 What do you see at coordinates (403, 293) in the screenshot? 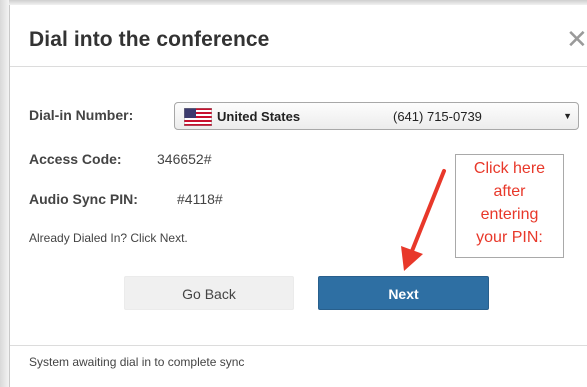
I see `next-button: Next` at bounding box center [403, 293].